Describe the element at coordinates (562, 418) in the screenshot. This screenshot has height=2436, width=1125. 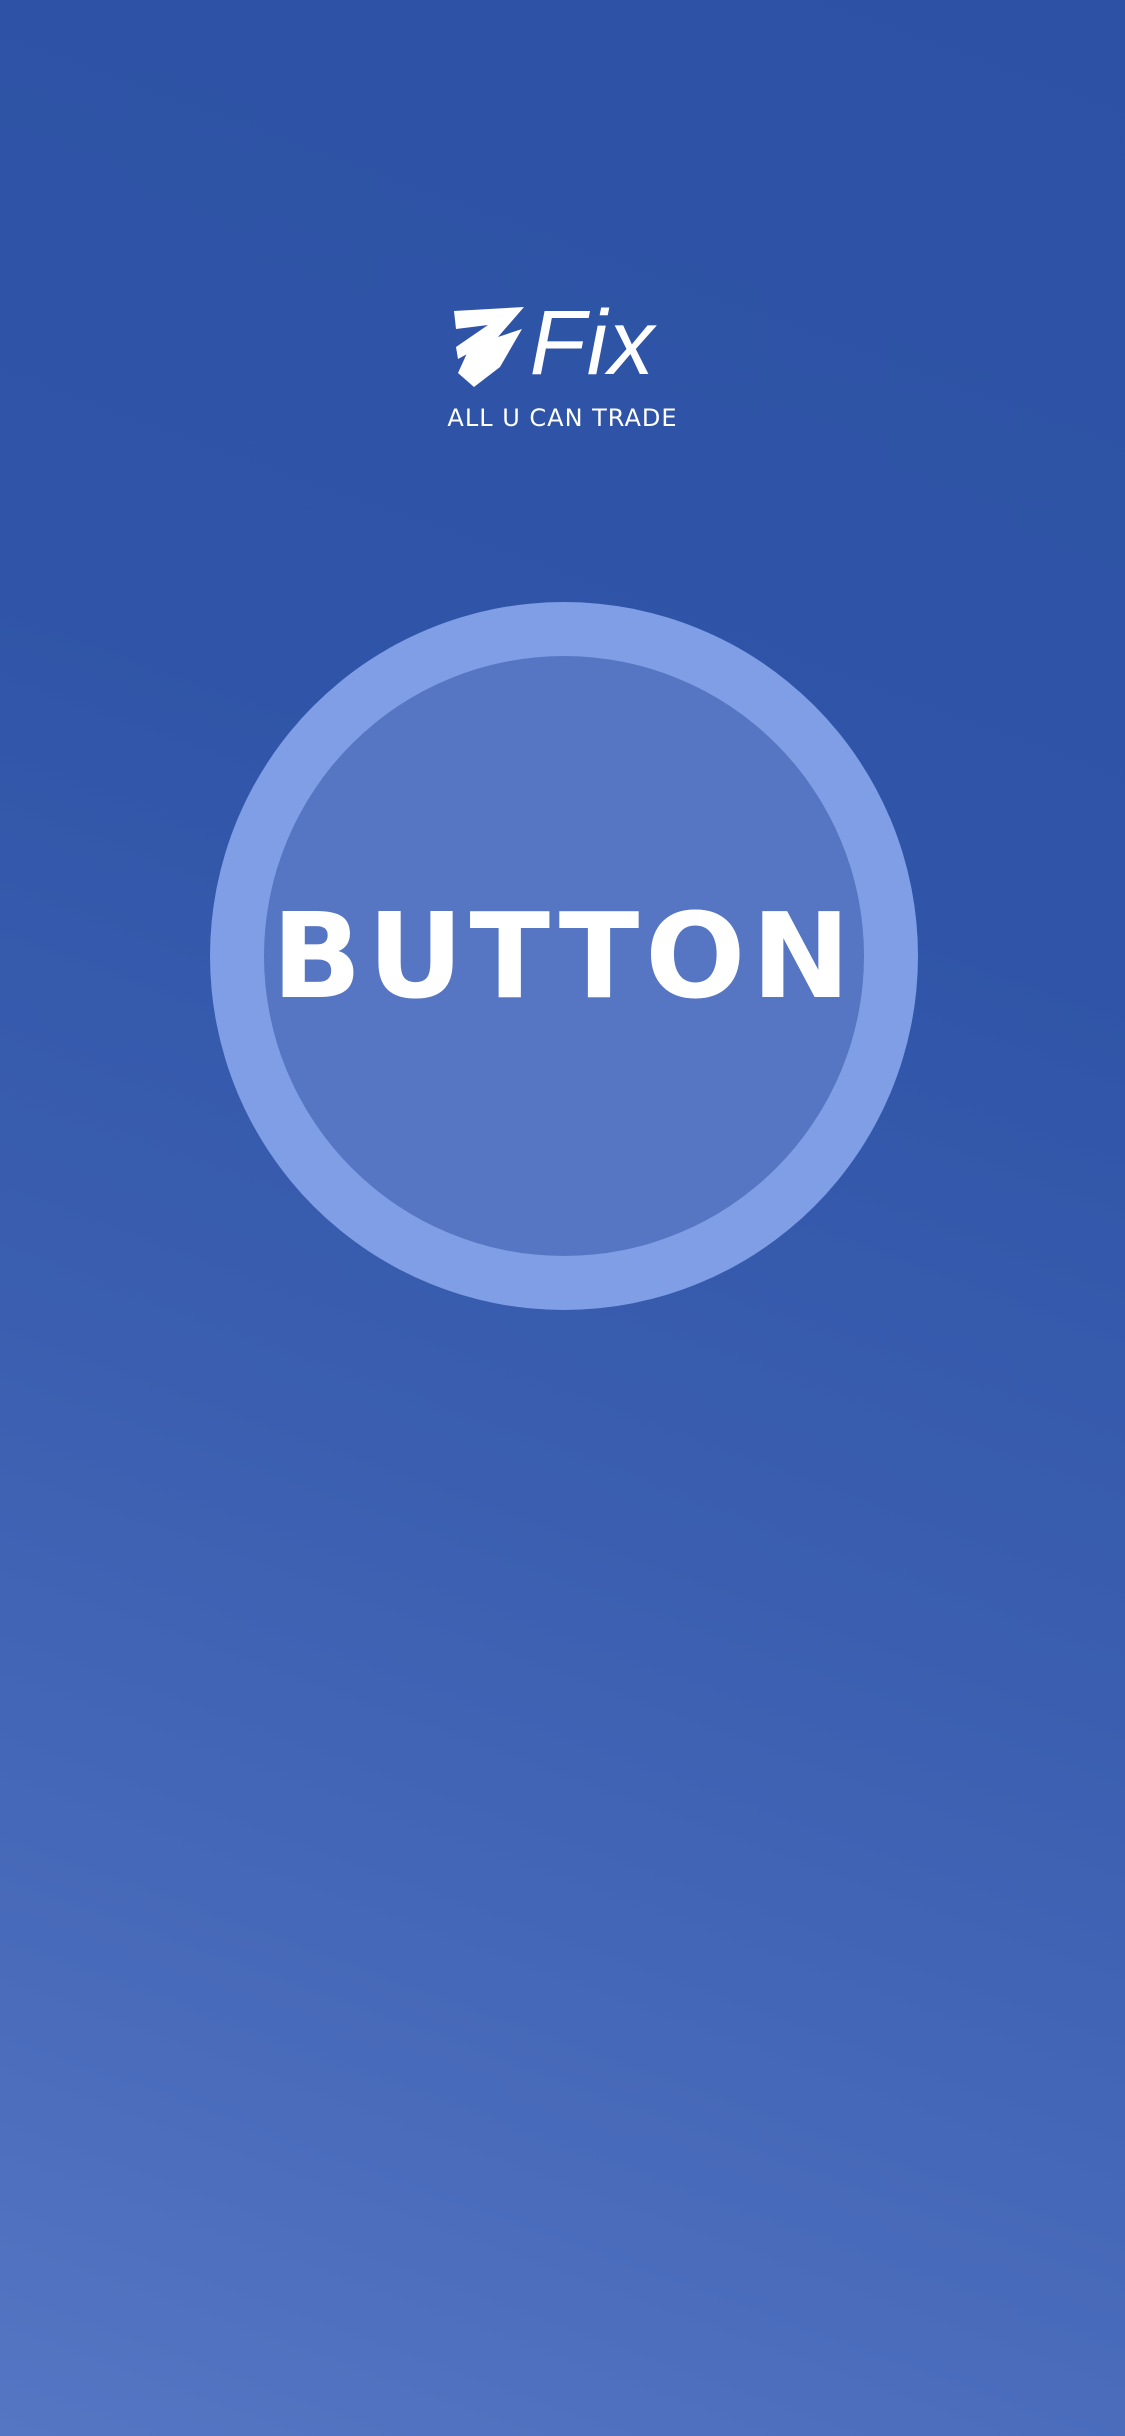
I see `brand-tagline: ALL U CAN TRADE` at that location.